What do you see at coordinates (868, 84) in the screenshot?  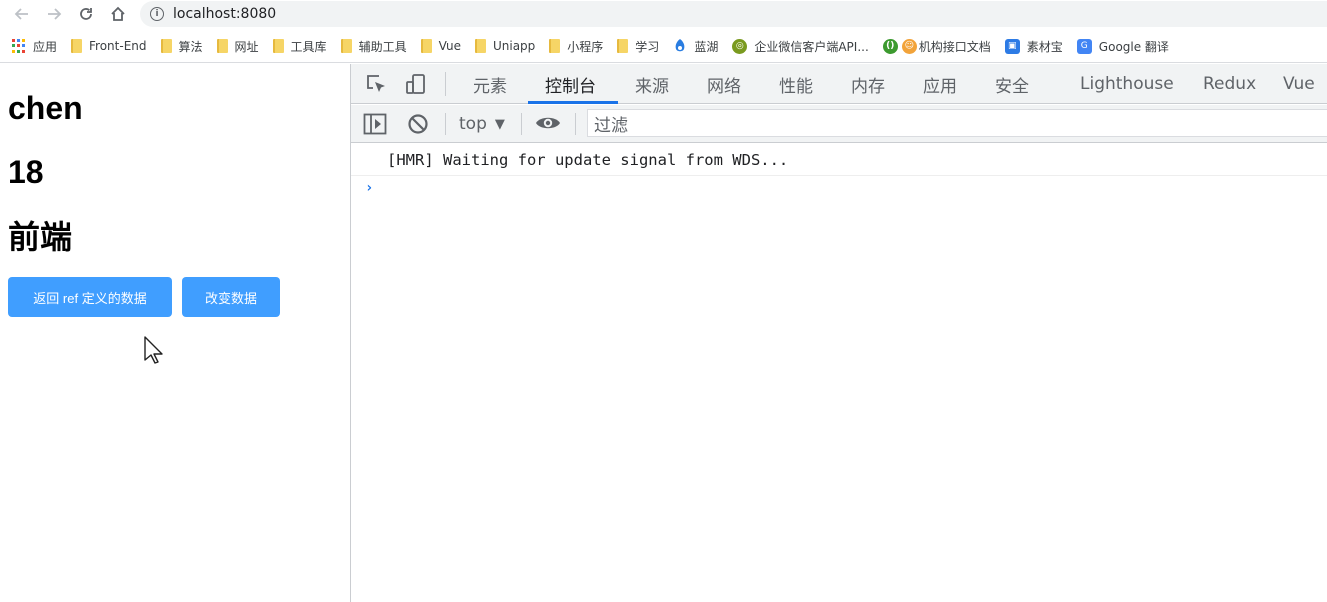 I see `tab-memory: 内存` at bounding box center [868, 84].